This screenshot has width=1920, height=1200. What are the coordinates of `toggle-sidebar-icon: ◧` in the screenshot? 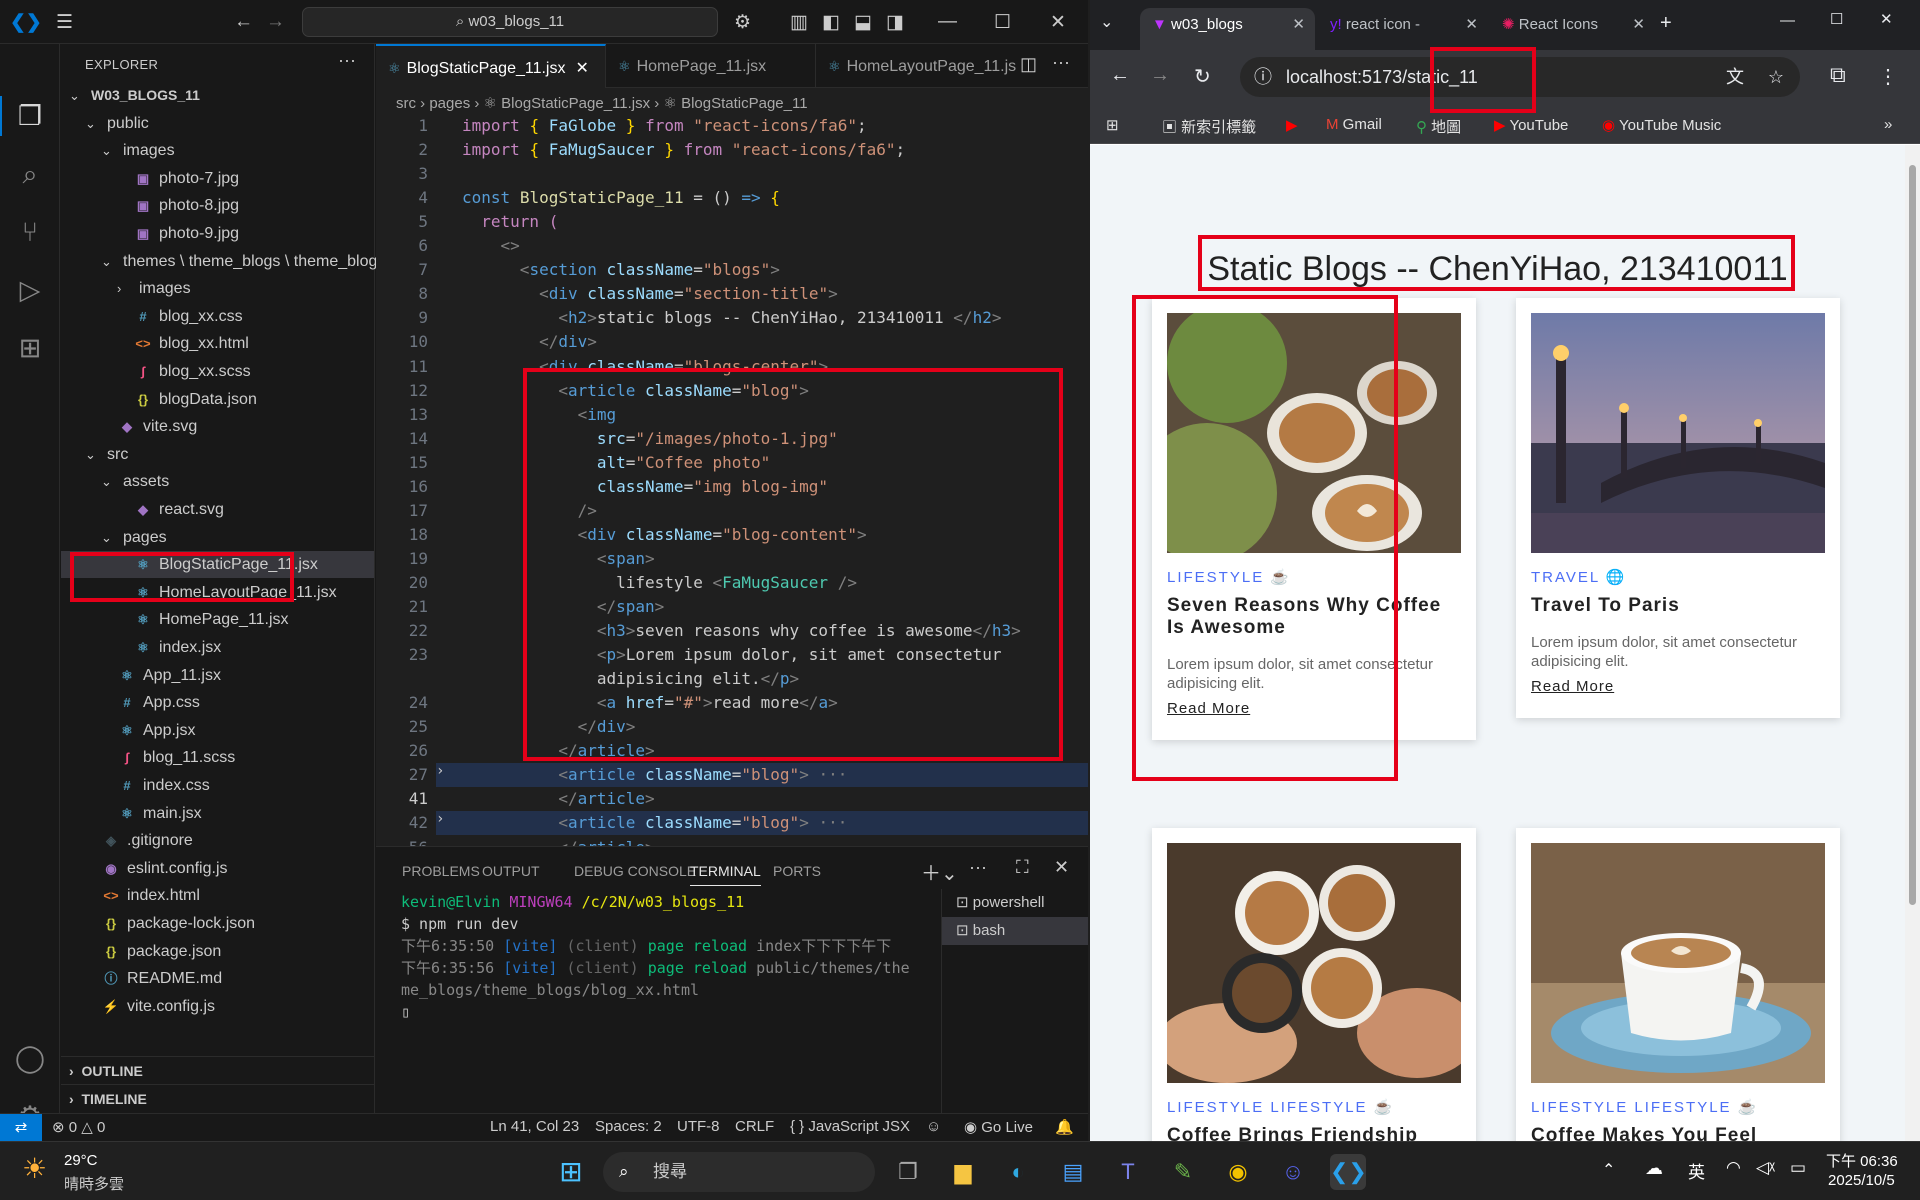 It's located at (831, 22).